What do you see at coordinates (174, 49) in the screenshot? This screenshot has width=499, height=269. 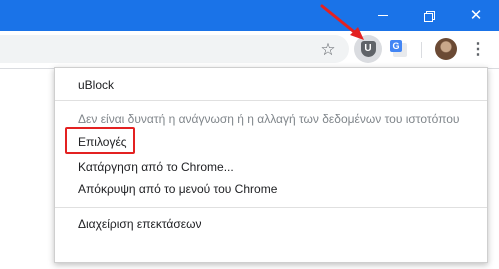 I see `address-bar` at bounding box center [174, 49].